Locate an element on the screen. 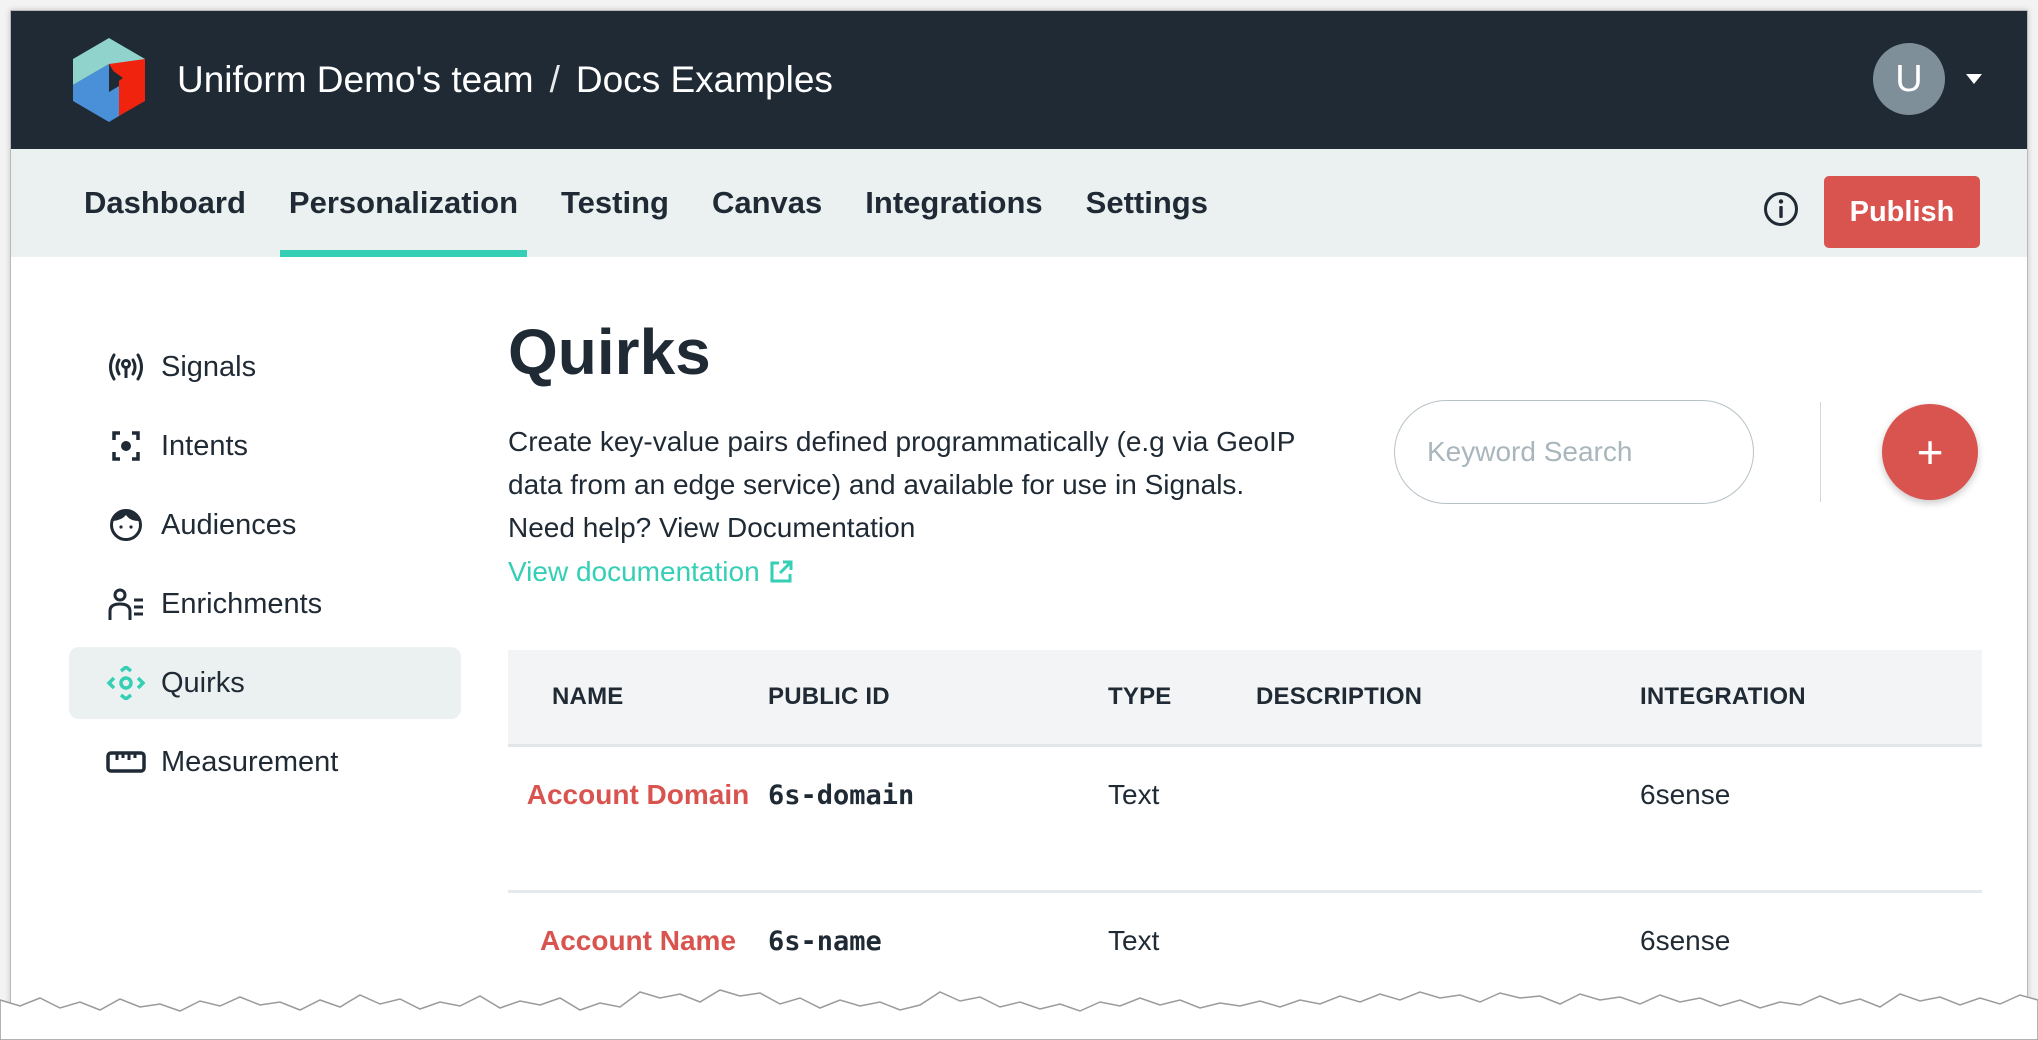 This screenshot has width=2038, height=1040. sidebar-item-enrichments: Enrichments is located at coordinates (265, 604).